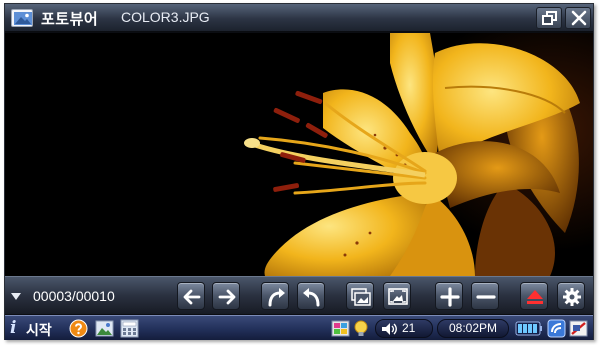 The width and height of the screenshot is (600, 345). I want to click on zoom-out-icon, so click(486, 297).